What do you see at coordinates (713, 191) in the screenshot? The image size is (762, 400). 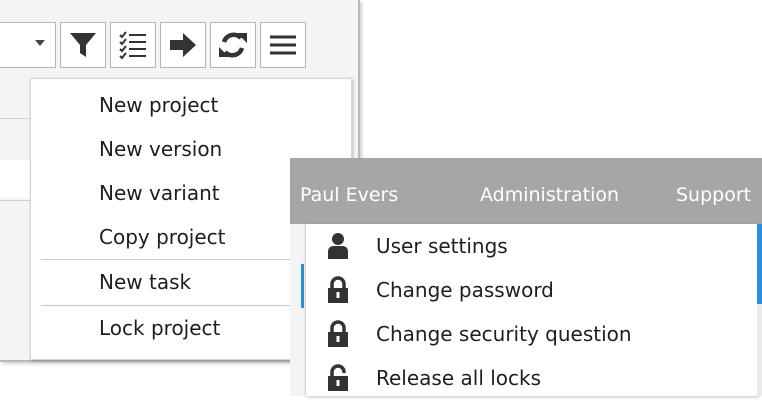 I see `support-menu: Support` at bounding box center [713, 191].